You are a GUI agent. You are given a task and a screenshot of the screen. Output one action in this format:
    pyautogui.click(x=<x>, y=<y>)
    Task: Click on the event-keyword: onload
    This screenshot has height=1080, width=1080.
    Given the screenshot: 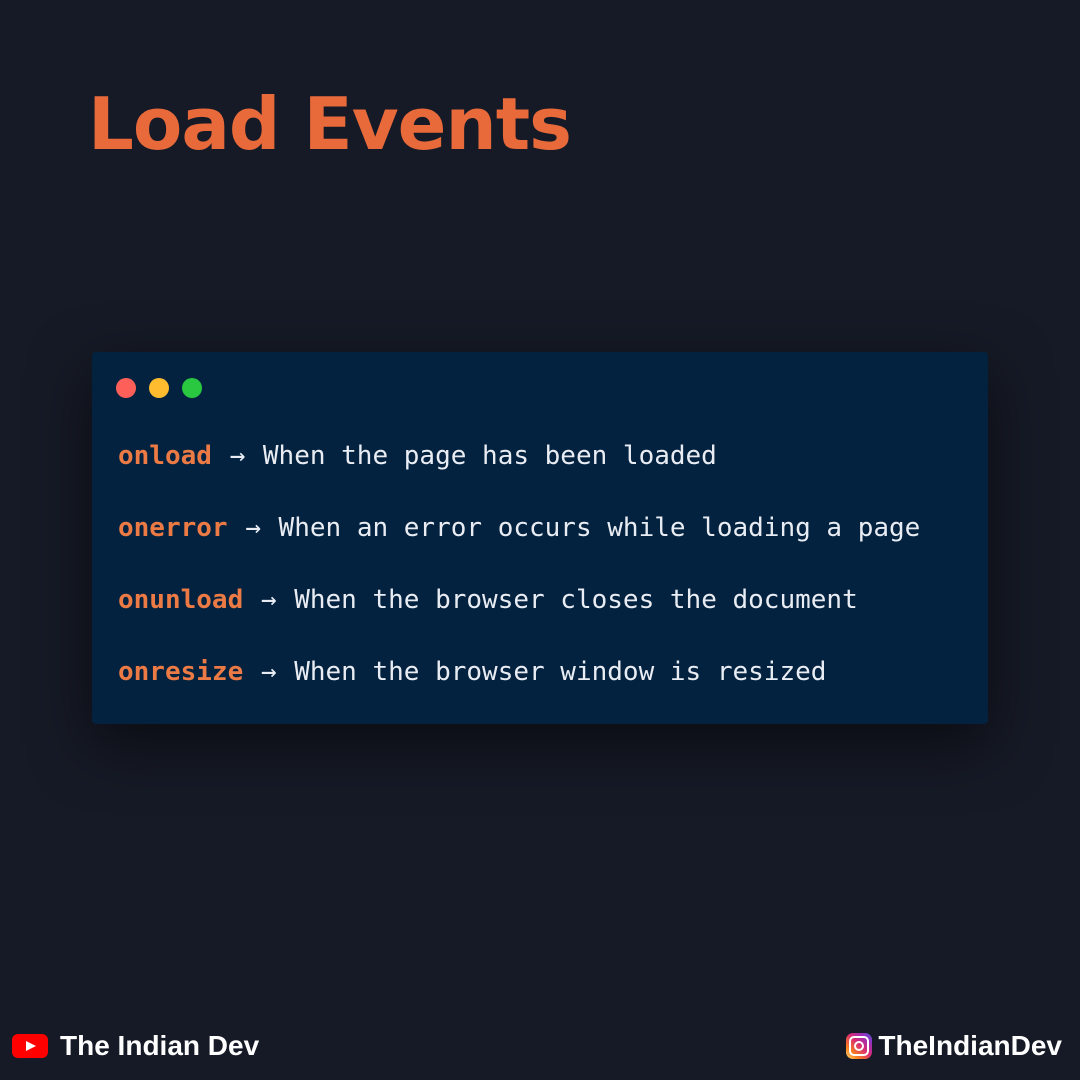 What is the action you would take?
    pyautogui.click(x=165, y=456)
    